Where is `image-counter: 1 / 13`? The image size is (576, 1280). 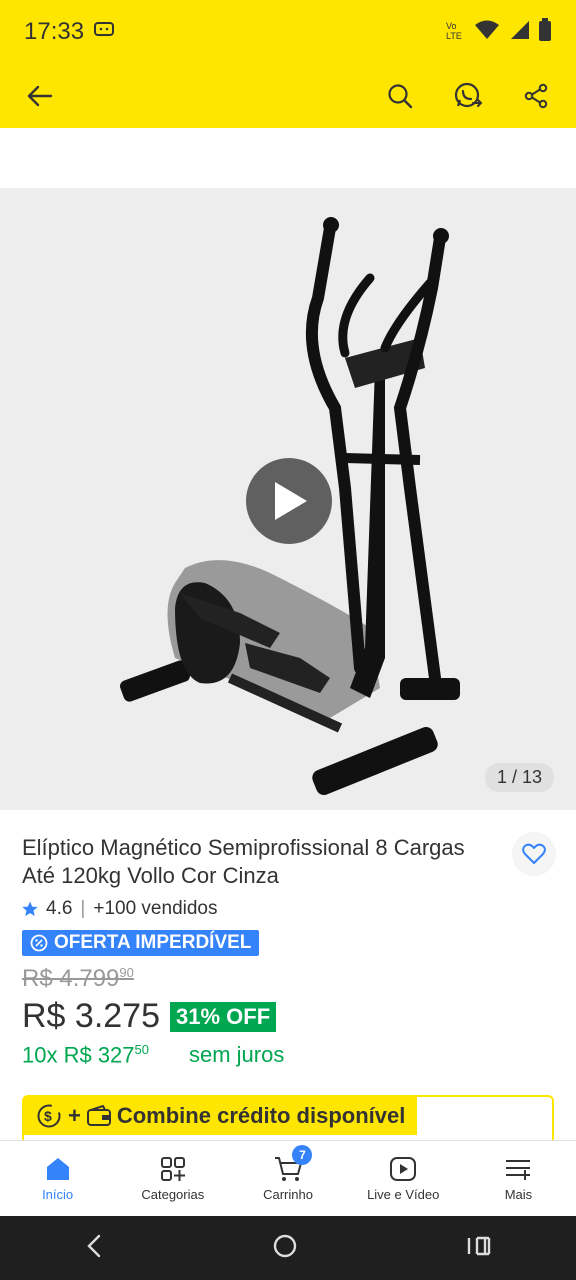
image-counter: 1 / 13 is located at coordinates (519, 777).